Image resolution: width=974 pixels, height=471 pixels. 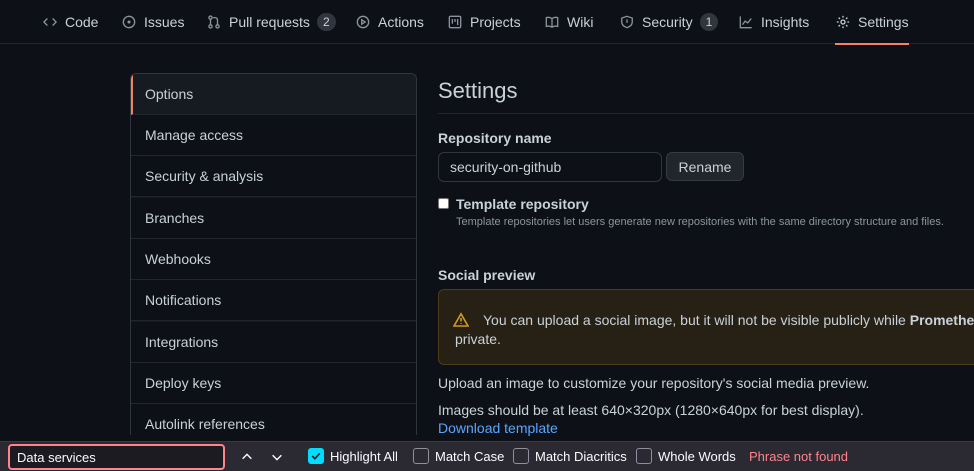 I want to click on tab-label: Pull requests, so click(x=269, y=22).